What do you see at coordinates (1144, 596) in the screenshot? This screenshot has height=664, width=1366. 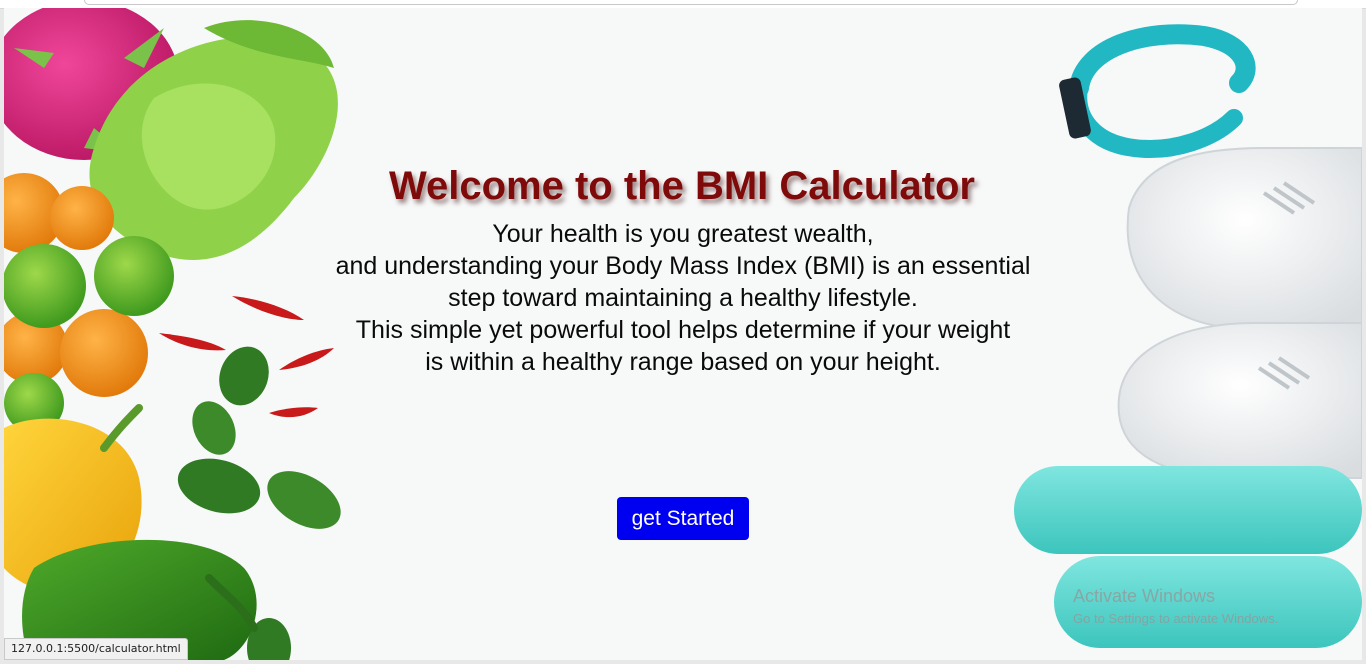 I see `watermark-title: Activate Windows` at bounding box center [1144, 596].